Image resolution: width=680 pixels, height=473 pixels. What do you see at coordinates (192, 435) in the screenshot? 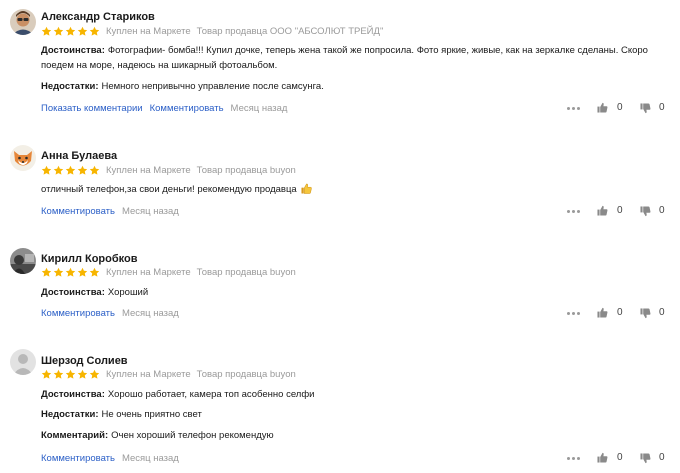
I see `comment-text: Очен хороший телефон рекомендую` at bounding box center [192, 435].